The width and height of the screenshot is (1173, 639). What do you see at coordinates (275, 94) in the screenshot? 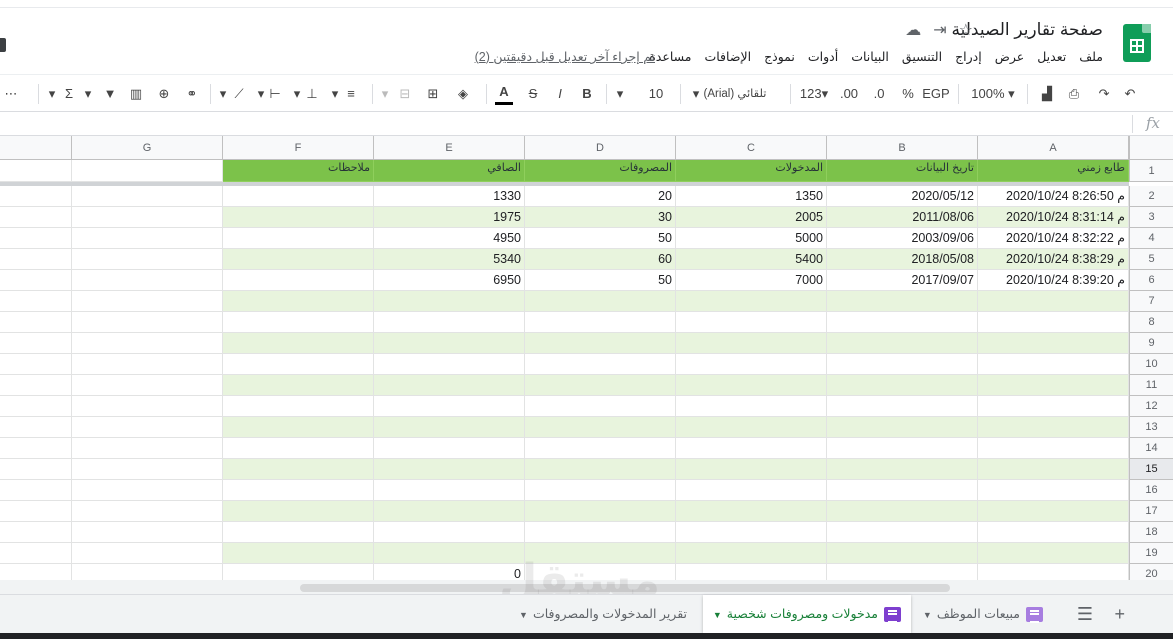
I see `text-wrap-icon: ⊢` at bounding box center [275, 94].